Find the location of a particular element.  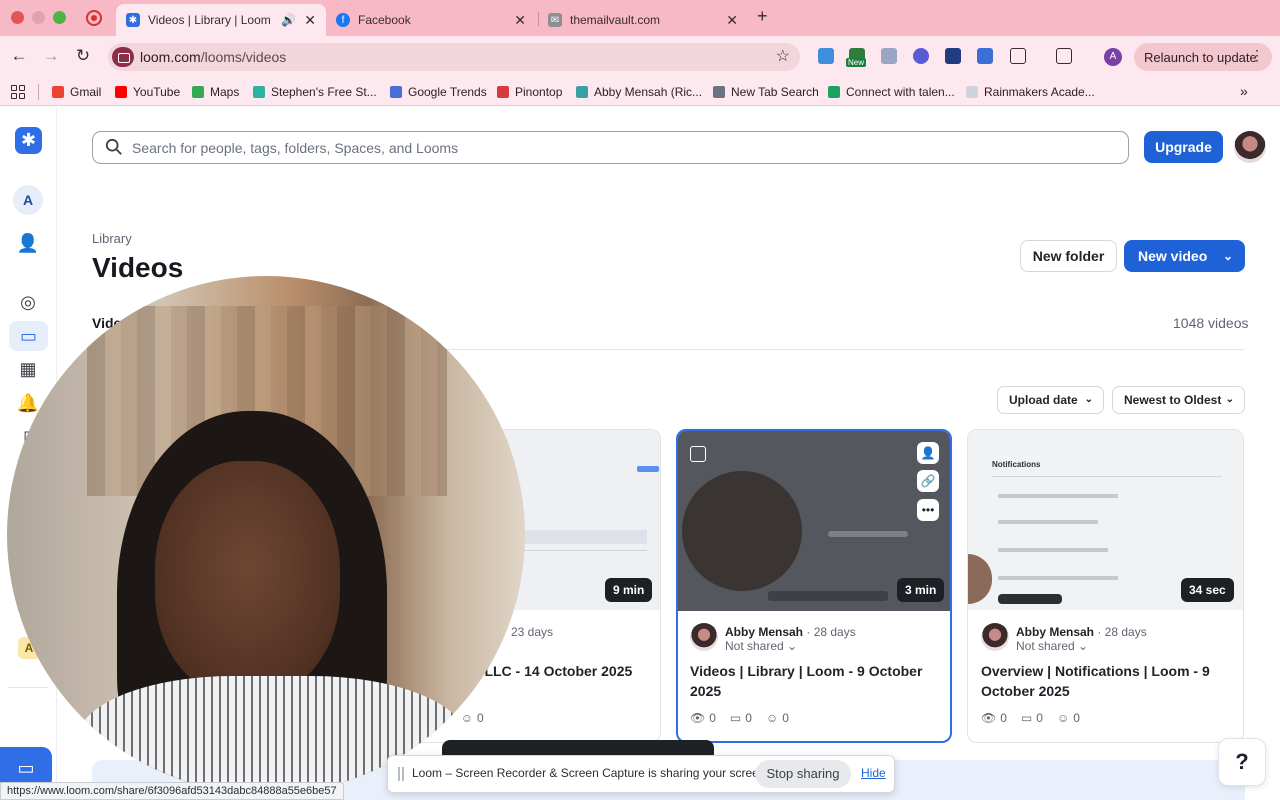

bookmark-item: Maps is located at coordinates (215, 92).